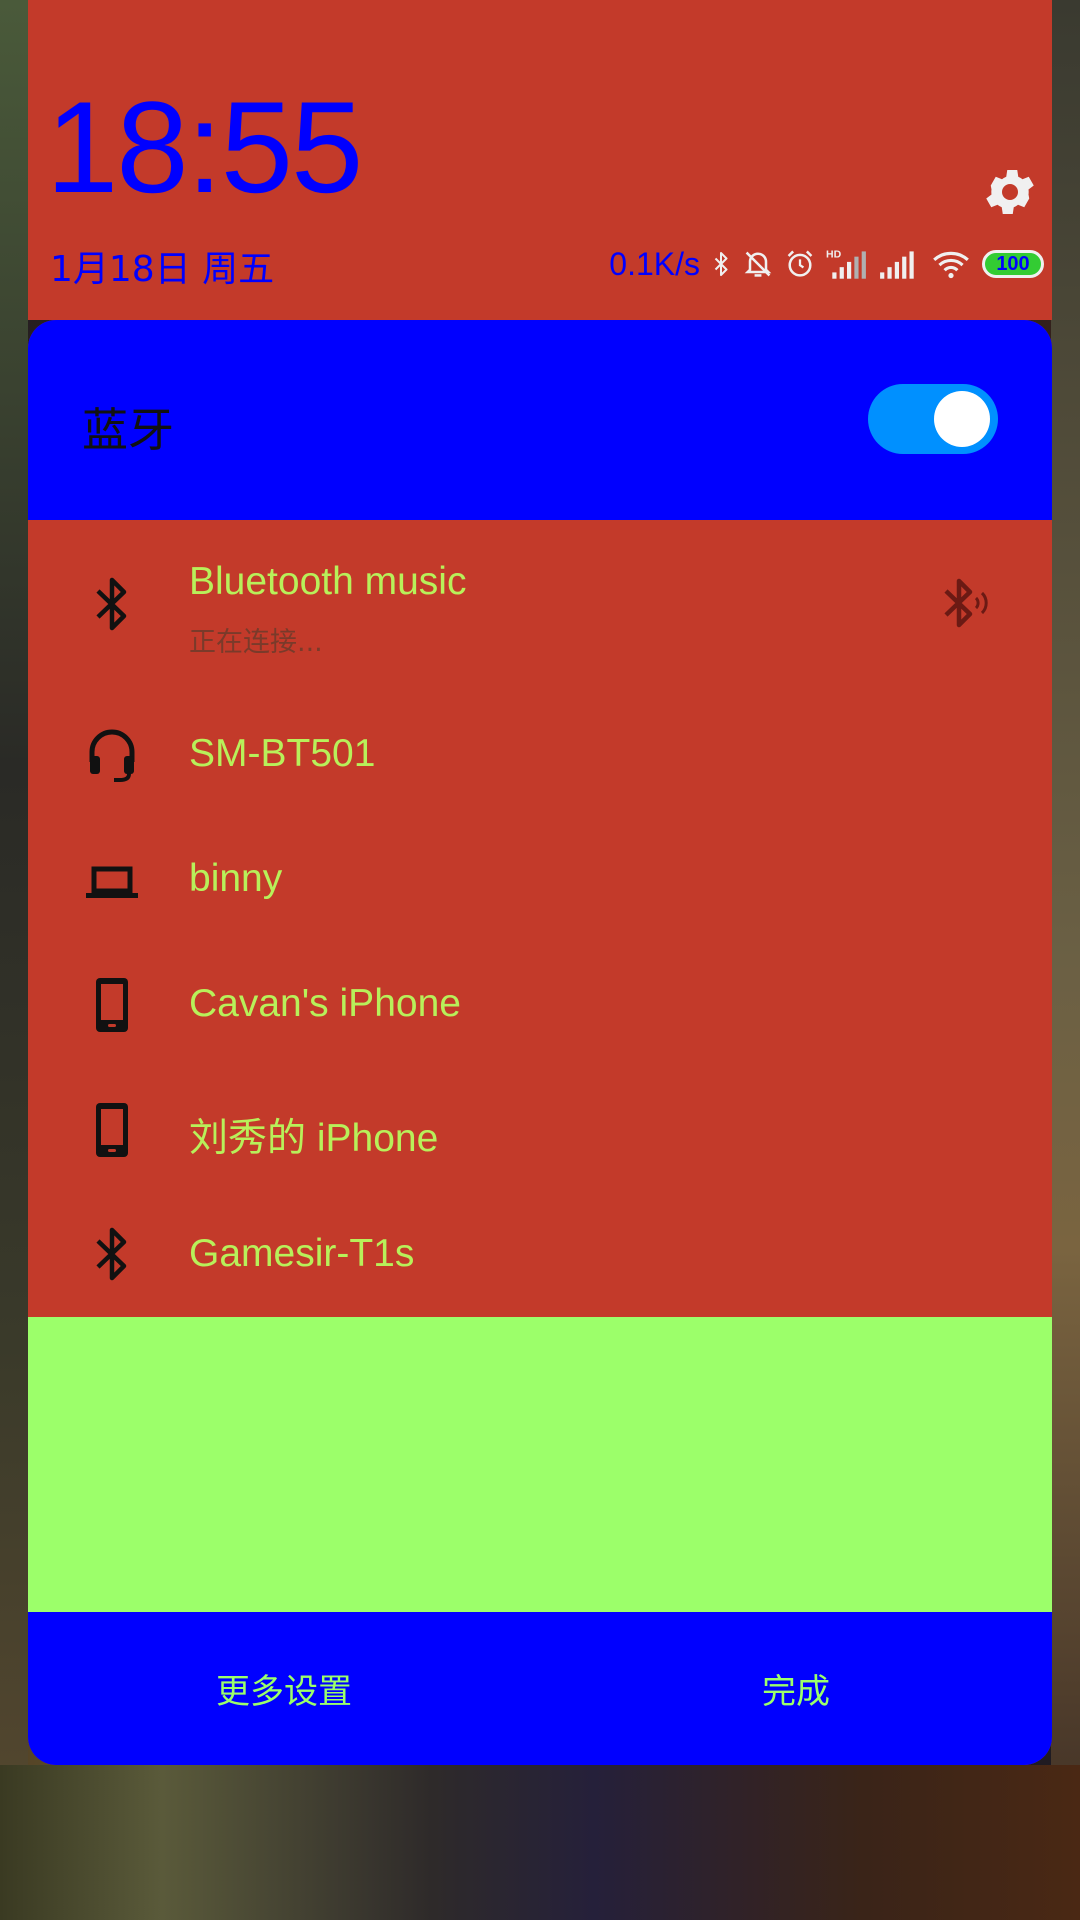  I want to click on alarm-icon, so click(800, 263).